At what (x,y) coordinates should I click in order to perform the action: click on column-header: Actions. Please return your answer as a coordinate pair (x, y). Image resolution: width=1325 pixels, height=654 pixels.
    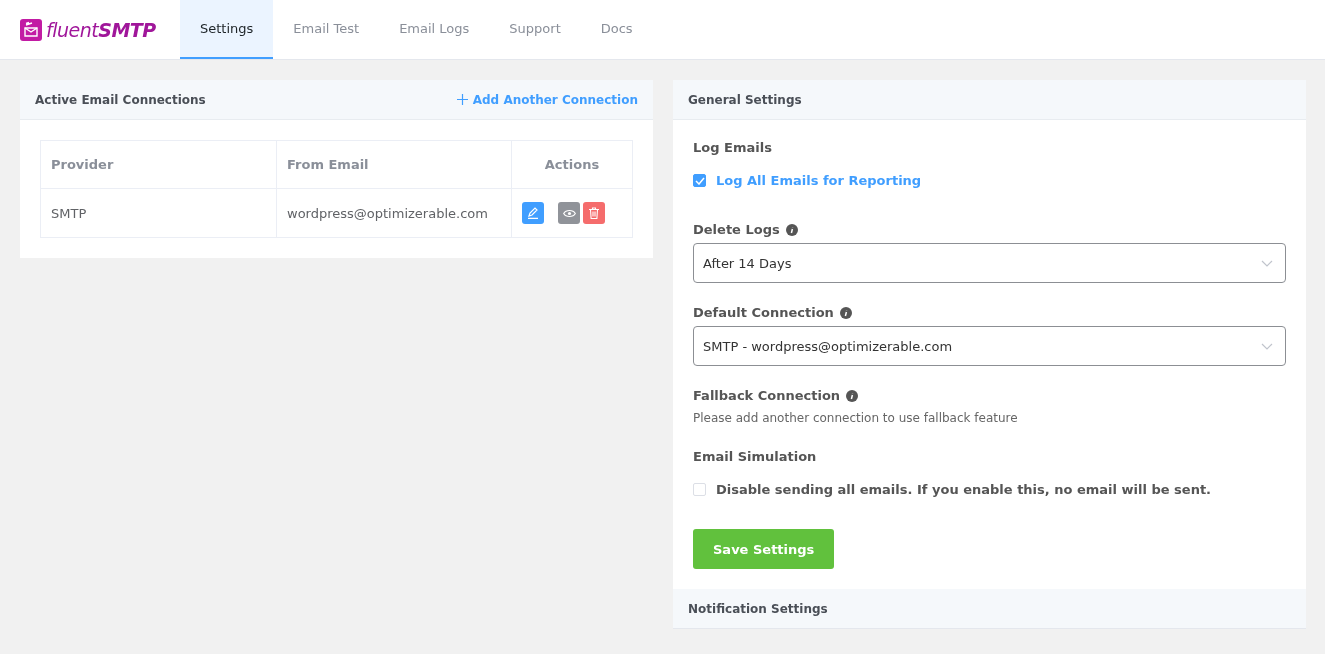
    Looking at the image, I should click on (572, 164).